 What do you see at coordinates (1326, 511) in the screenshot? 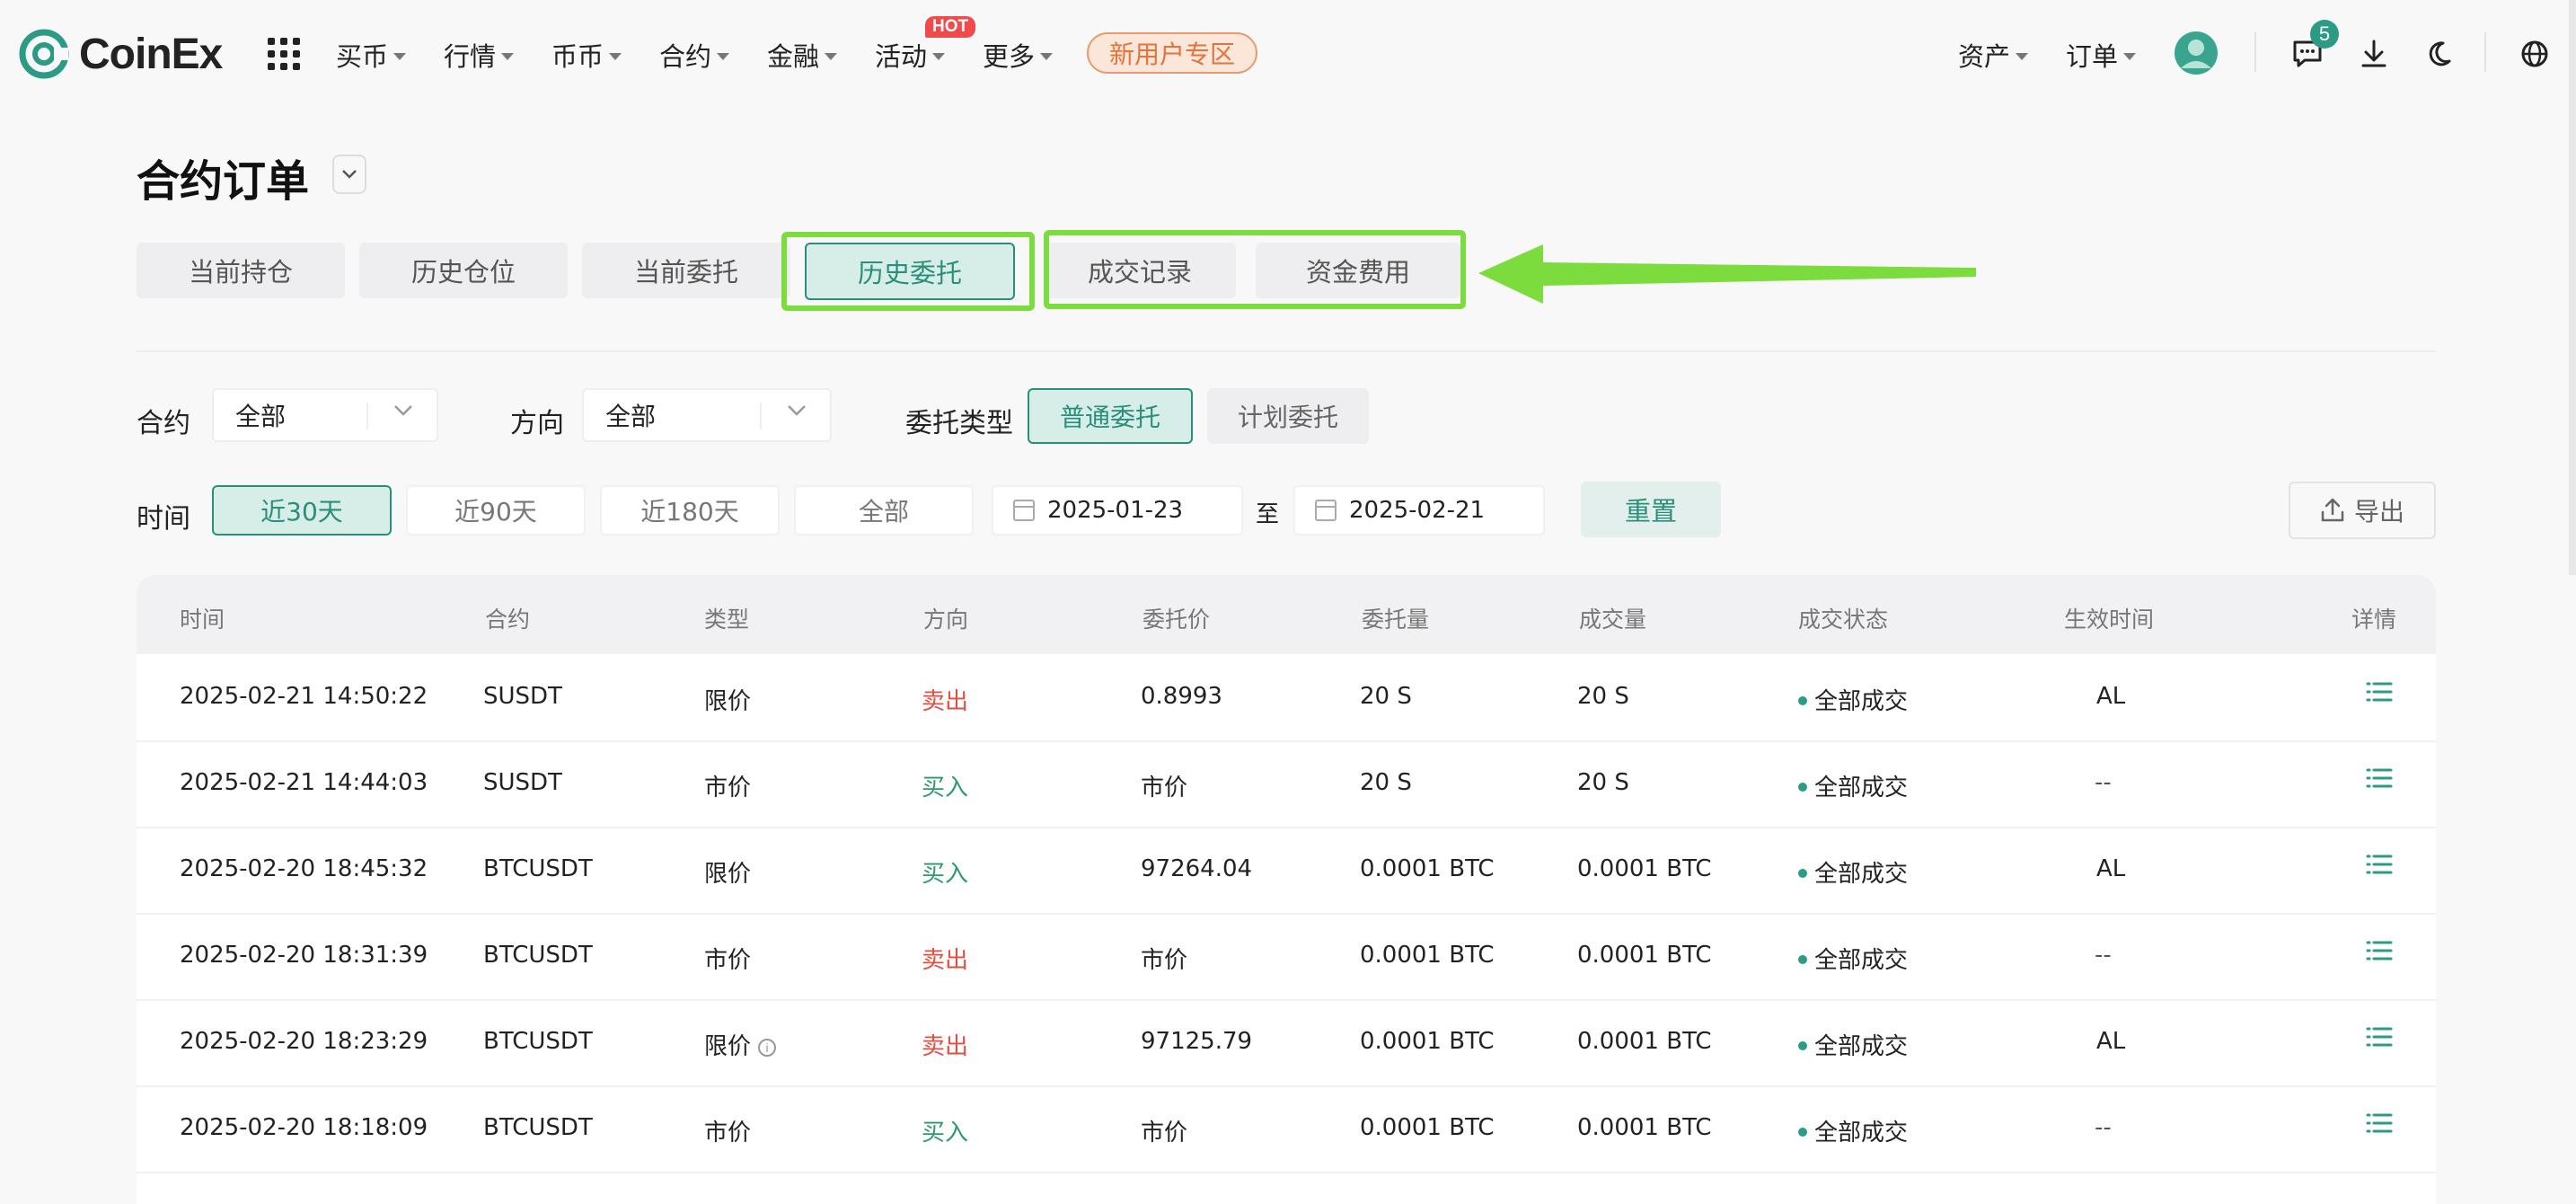
I see `calendar-icon` at bounding box center [1326, 511].